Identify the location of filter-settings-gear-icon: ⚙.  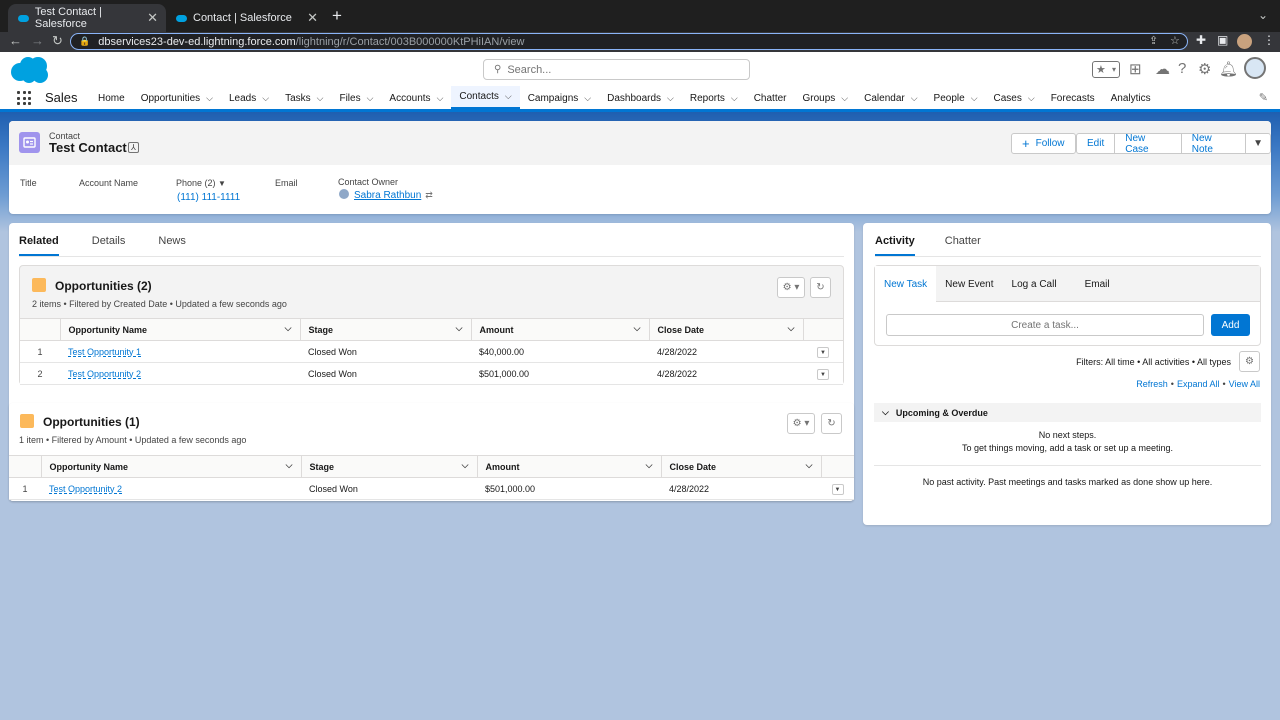
(1249, 361).